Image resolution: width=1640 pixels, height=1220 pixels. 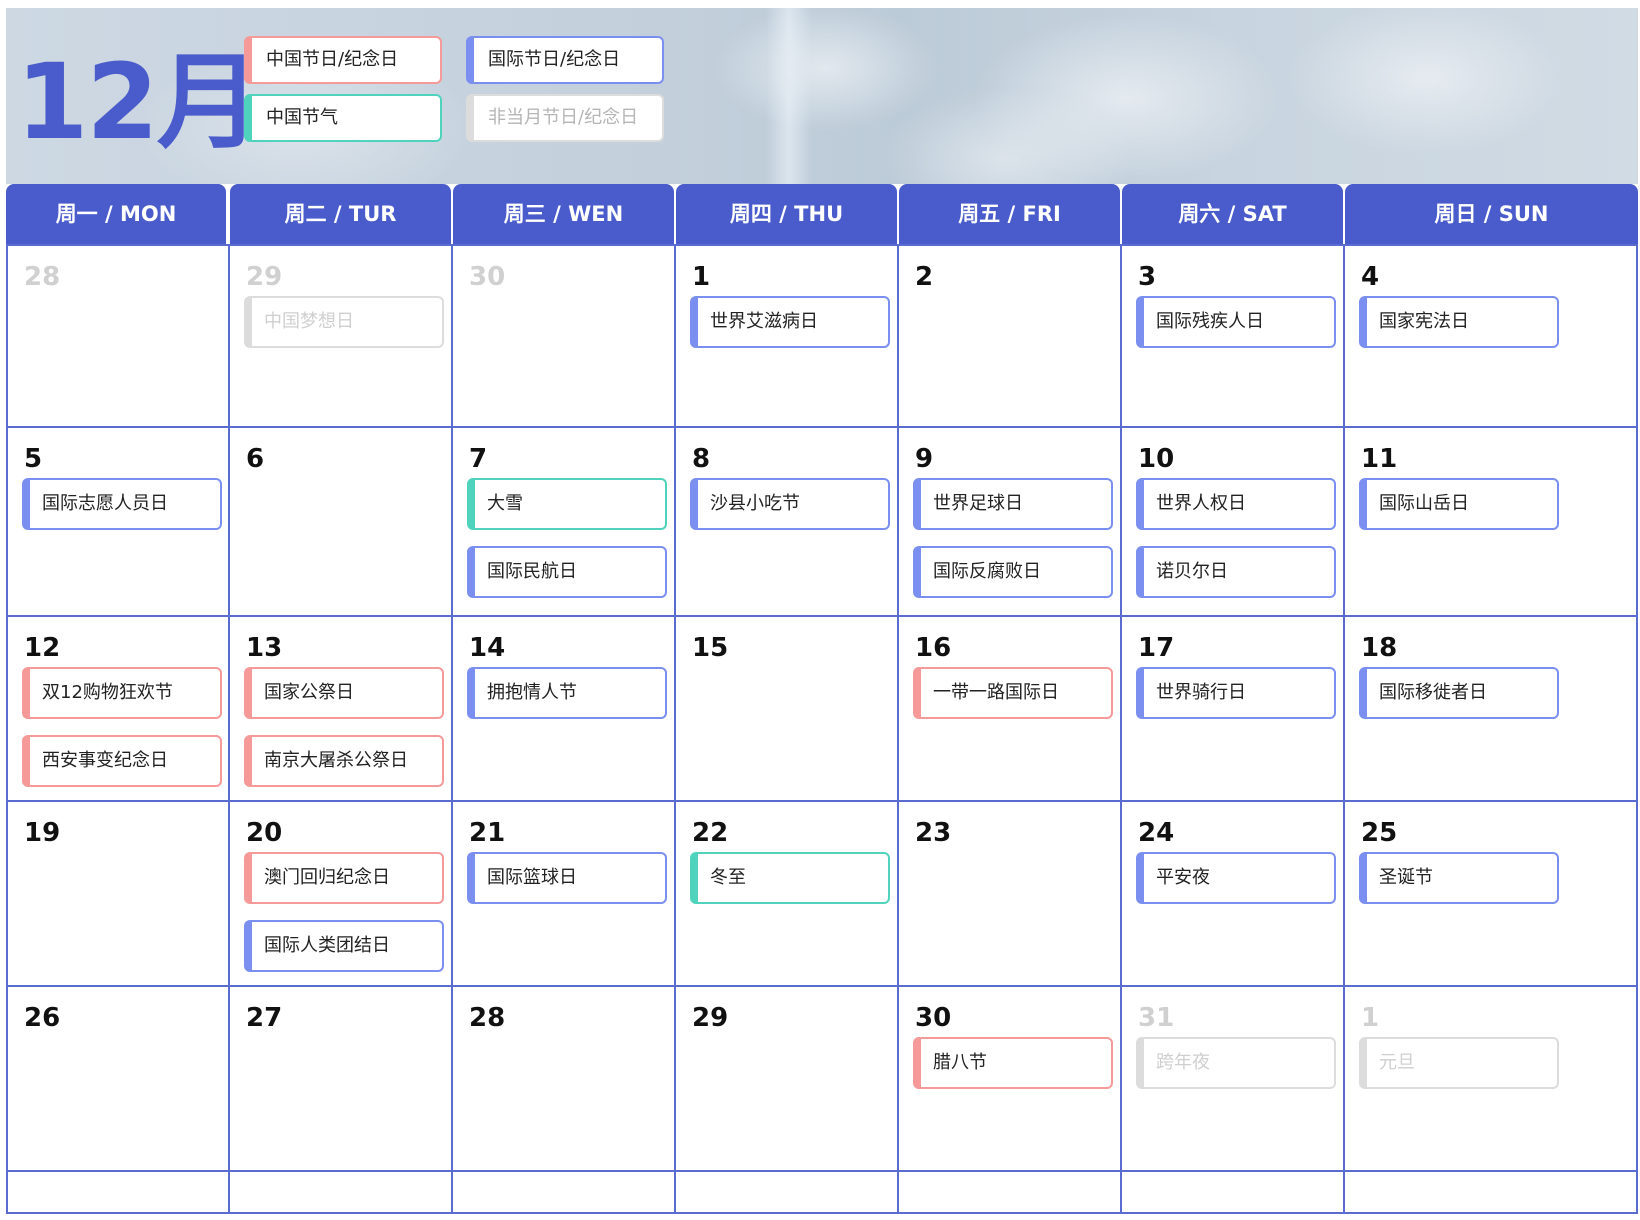 I want to click on weekday-header: 周日 / SUN, so click(x=1491, y=214).